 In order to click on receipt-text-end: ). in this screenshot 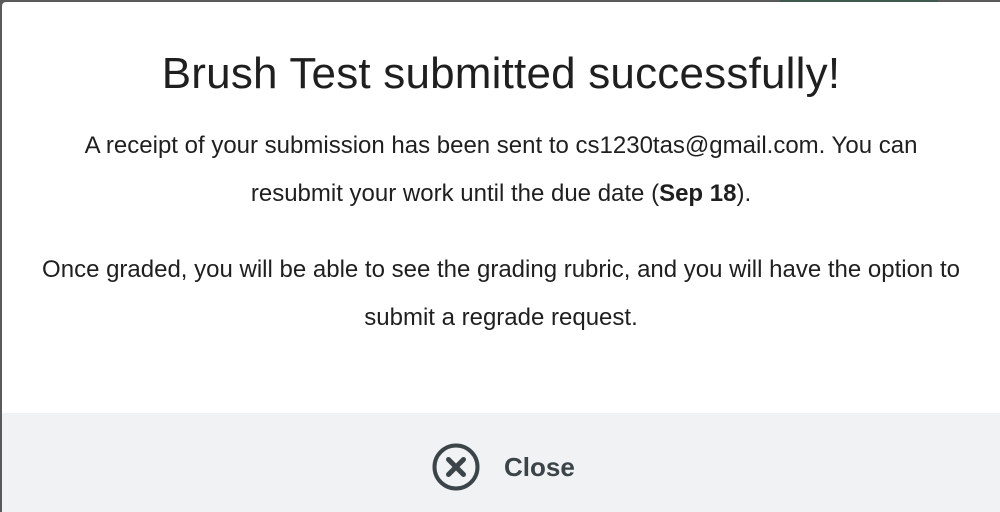, I will do `click(744, 193)`.